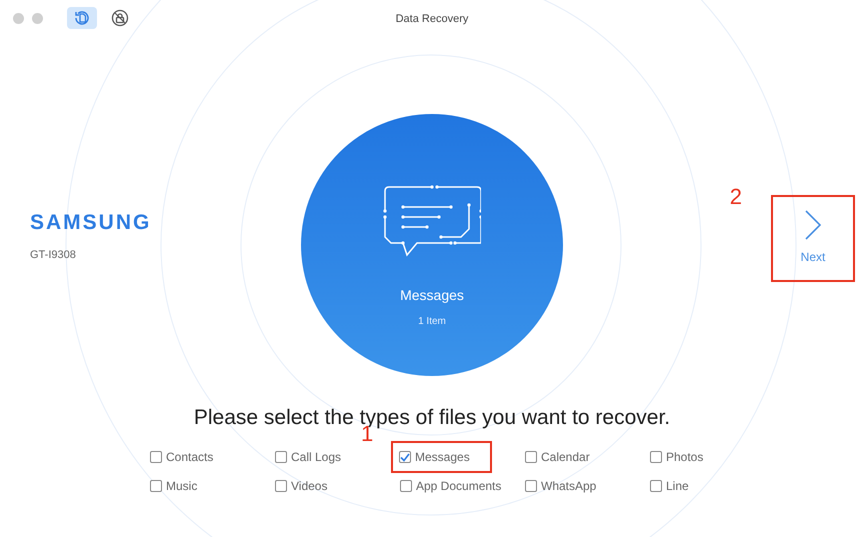 The image size is (864, 537). Describe the element at coordinates (120, 18) in the screenshot. I see `lock-icon` at that location.